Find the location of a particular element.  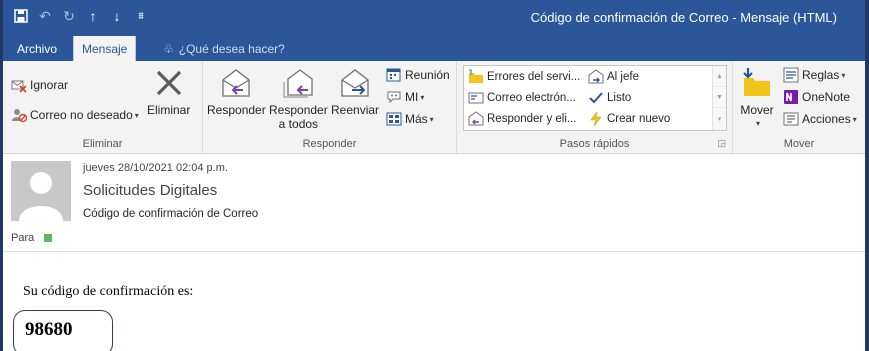

delete-label: Eliminar is located at coordinates (169, 110).